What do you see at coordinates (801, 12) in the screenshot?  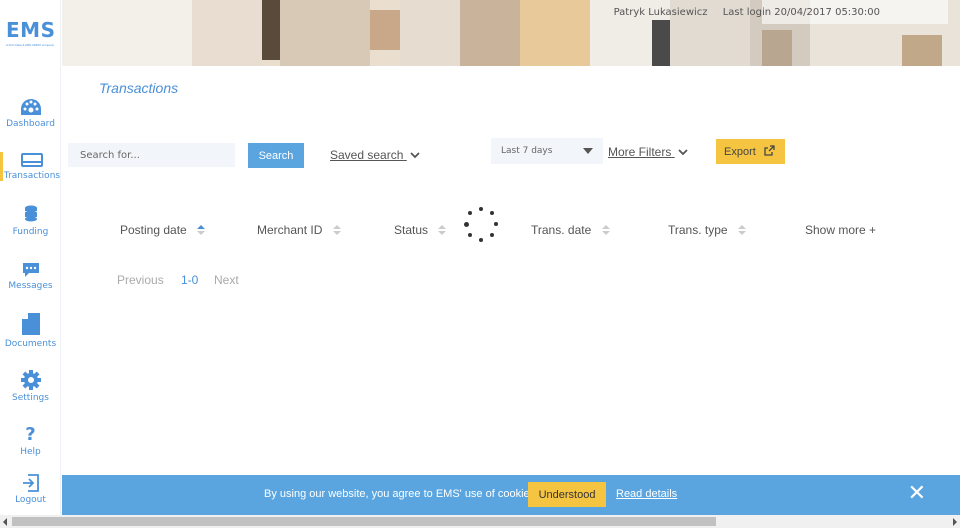 I see `last-login: Last login 20/04/2017 05:30:00` at bounding box center [801, 12].